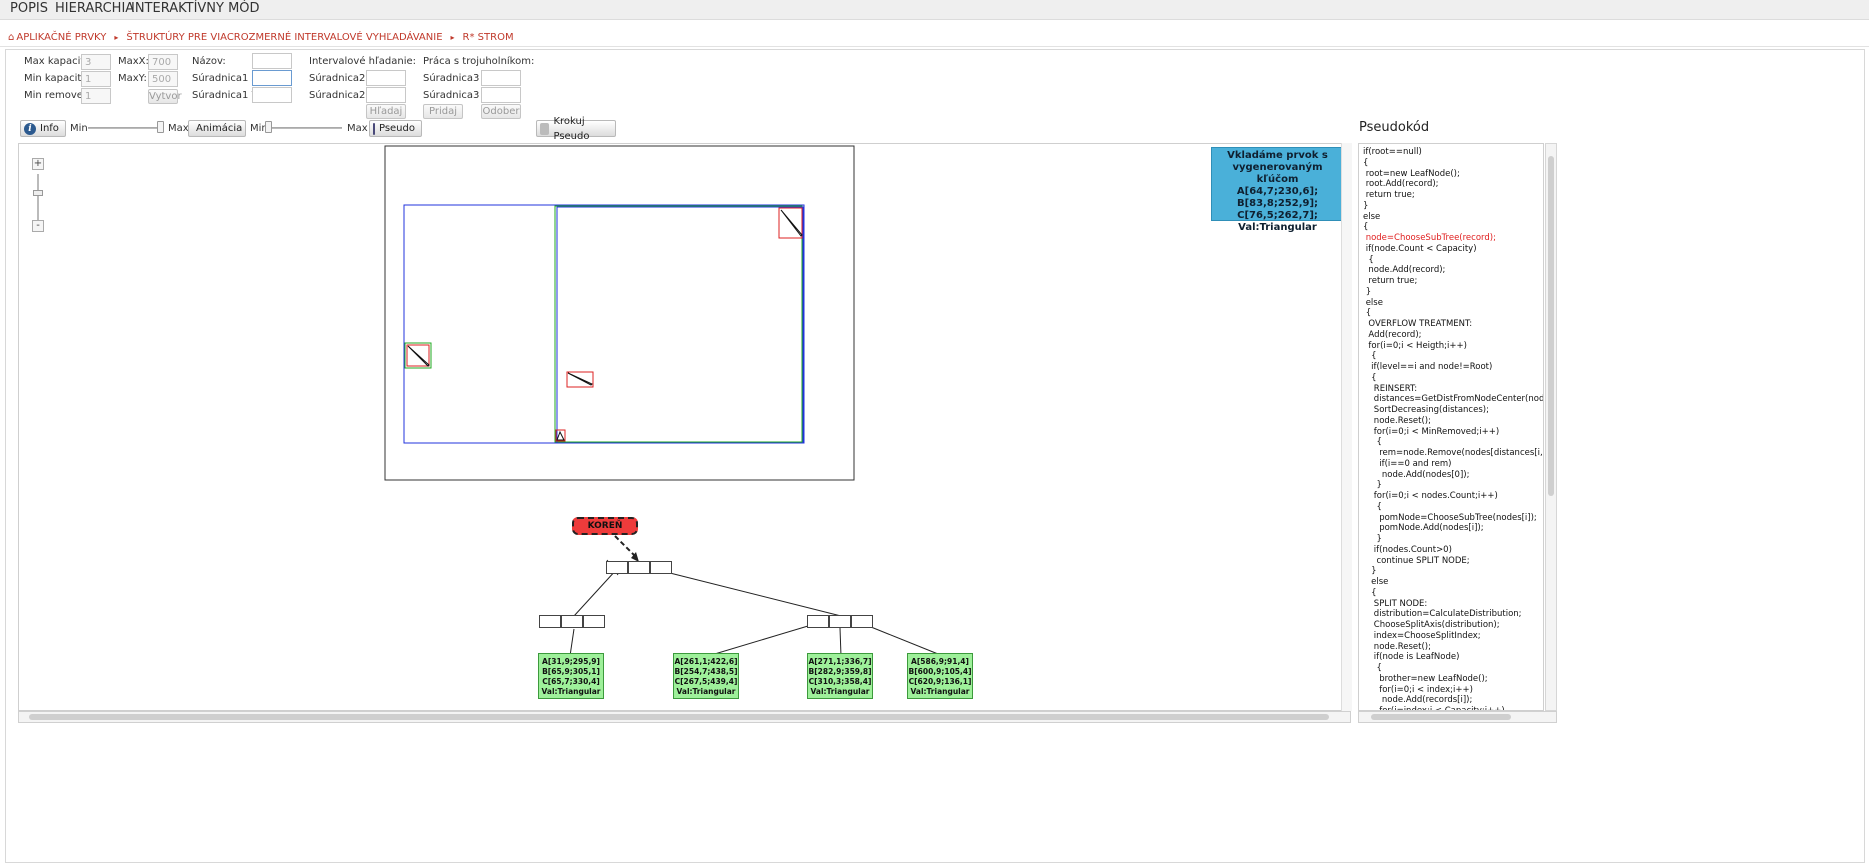  What do you see at coordinates (357, 128) in the screenshot?
I see `animation-max-label: Max` at bounding box center [357, 128].